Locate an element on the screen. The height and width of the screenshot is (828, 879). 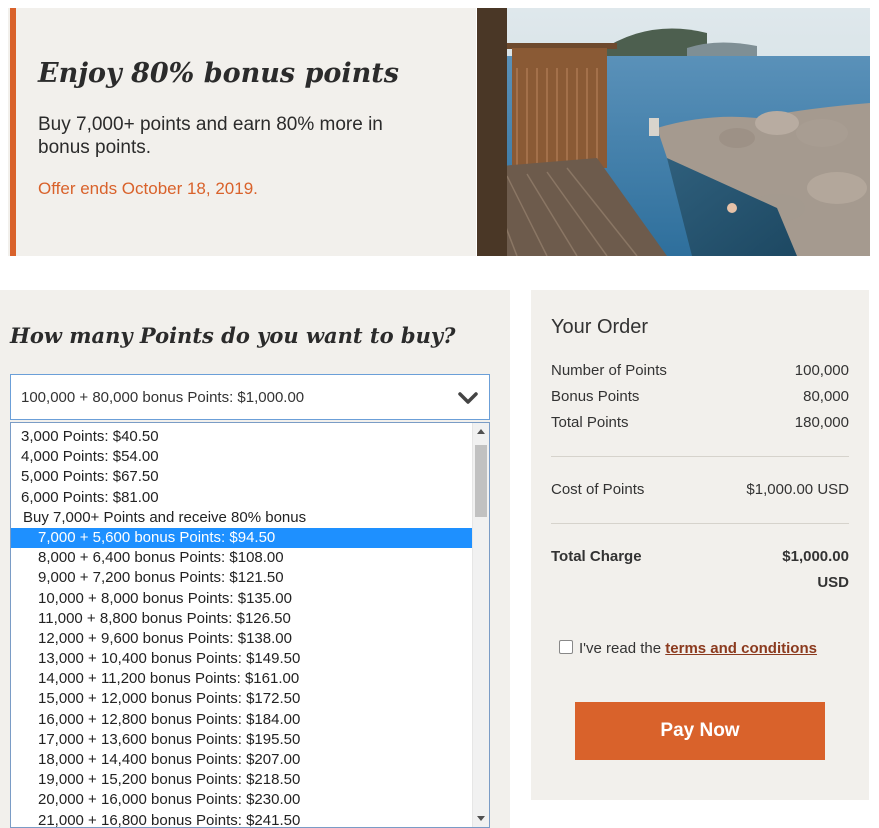
points-select-value: 100,000 + 80,000 bonus Points: $1,000.00 is located at coordinates (163, 397).